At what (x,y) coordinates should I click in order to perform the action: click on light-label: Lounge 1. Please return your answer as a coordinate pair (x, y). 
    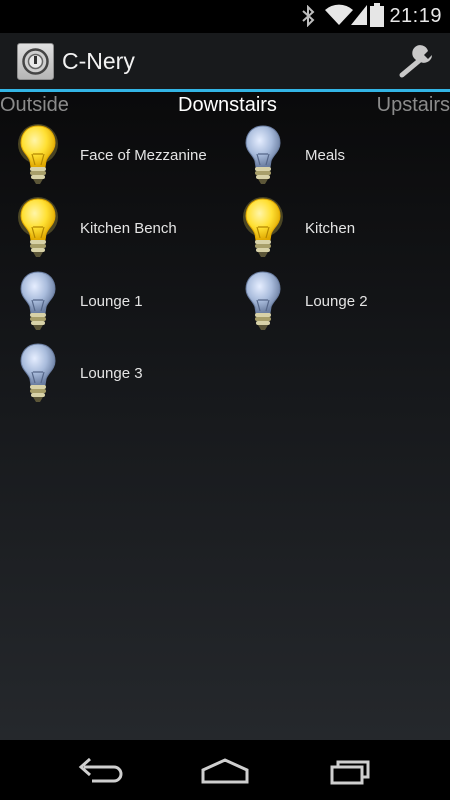
    Looking at the image, I should click on (111, 301).